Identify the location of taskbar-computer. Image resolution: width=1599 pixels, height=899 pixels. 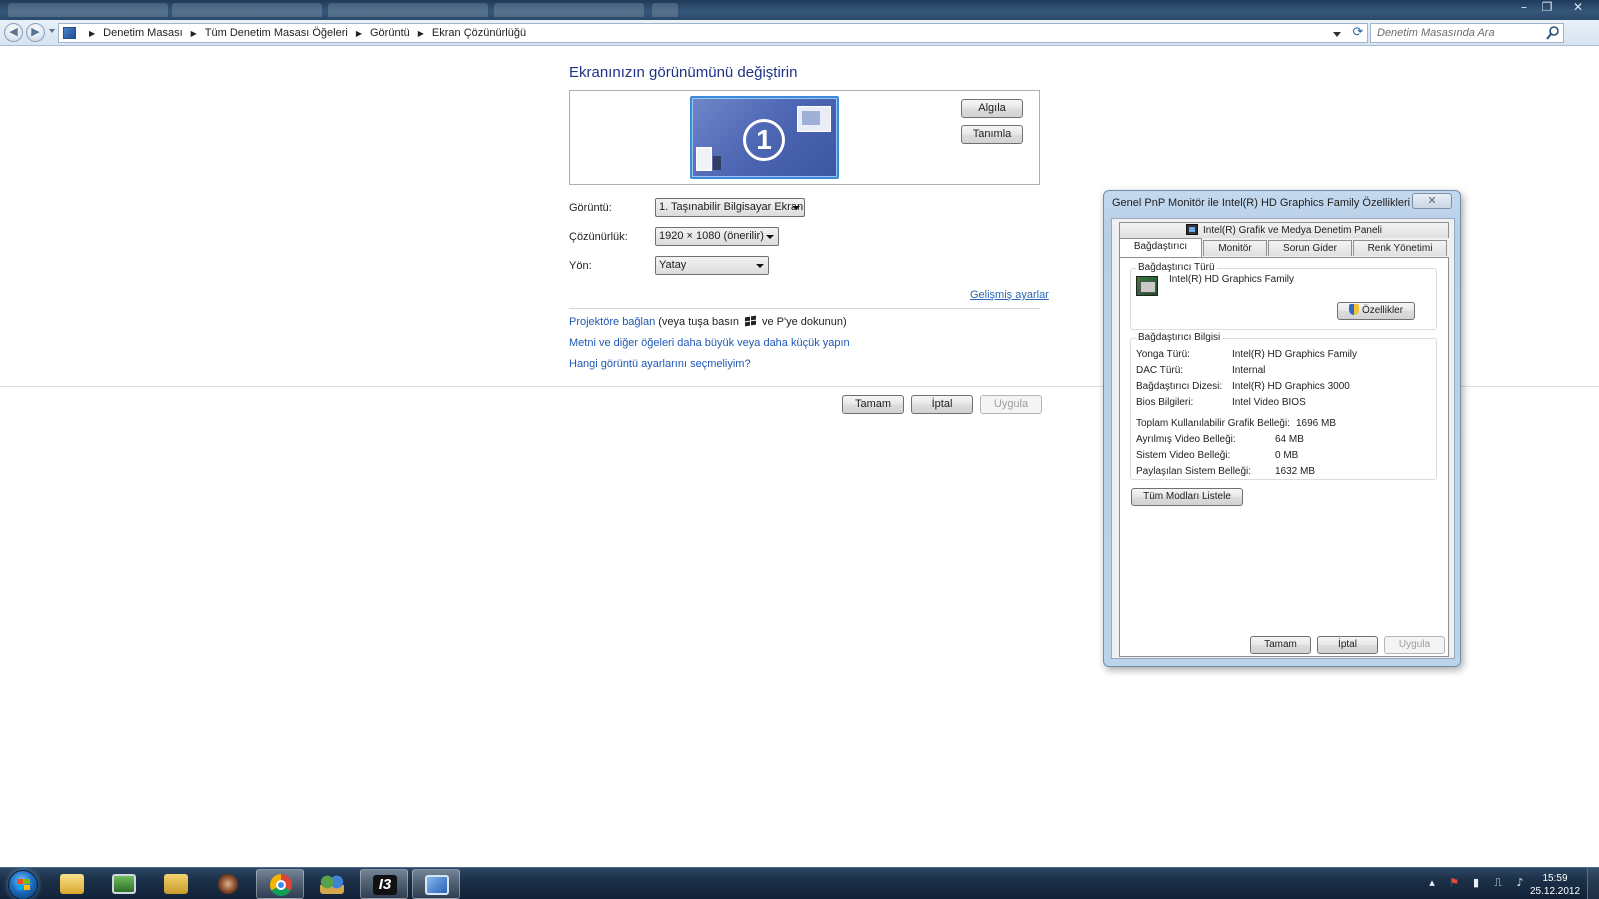
(124, 884).